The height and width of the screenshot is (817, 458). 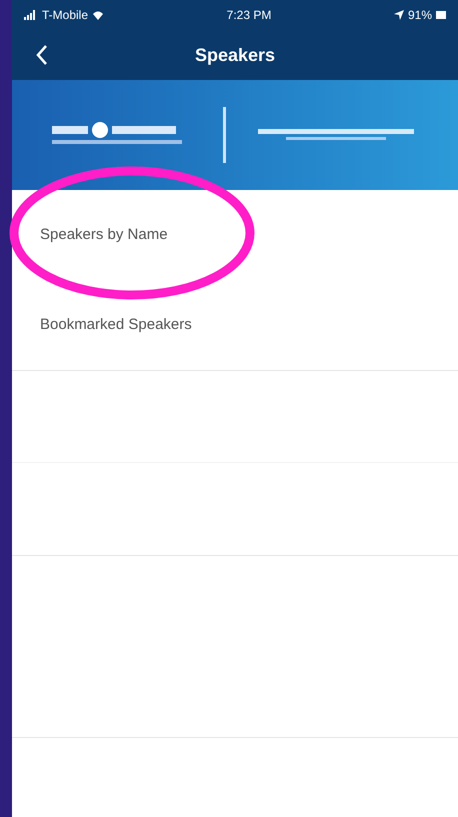 I want to click on menu-item: Bookmarked Speakers, so click(x=235, y=325).